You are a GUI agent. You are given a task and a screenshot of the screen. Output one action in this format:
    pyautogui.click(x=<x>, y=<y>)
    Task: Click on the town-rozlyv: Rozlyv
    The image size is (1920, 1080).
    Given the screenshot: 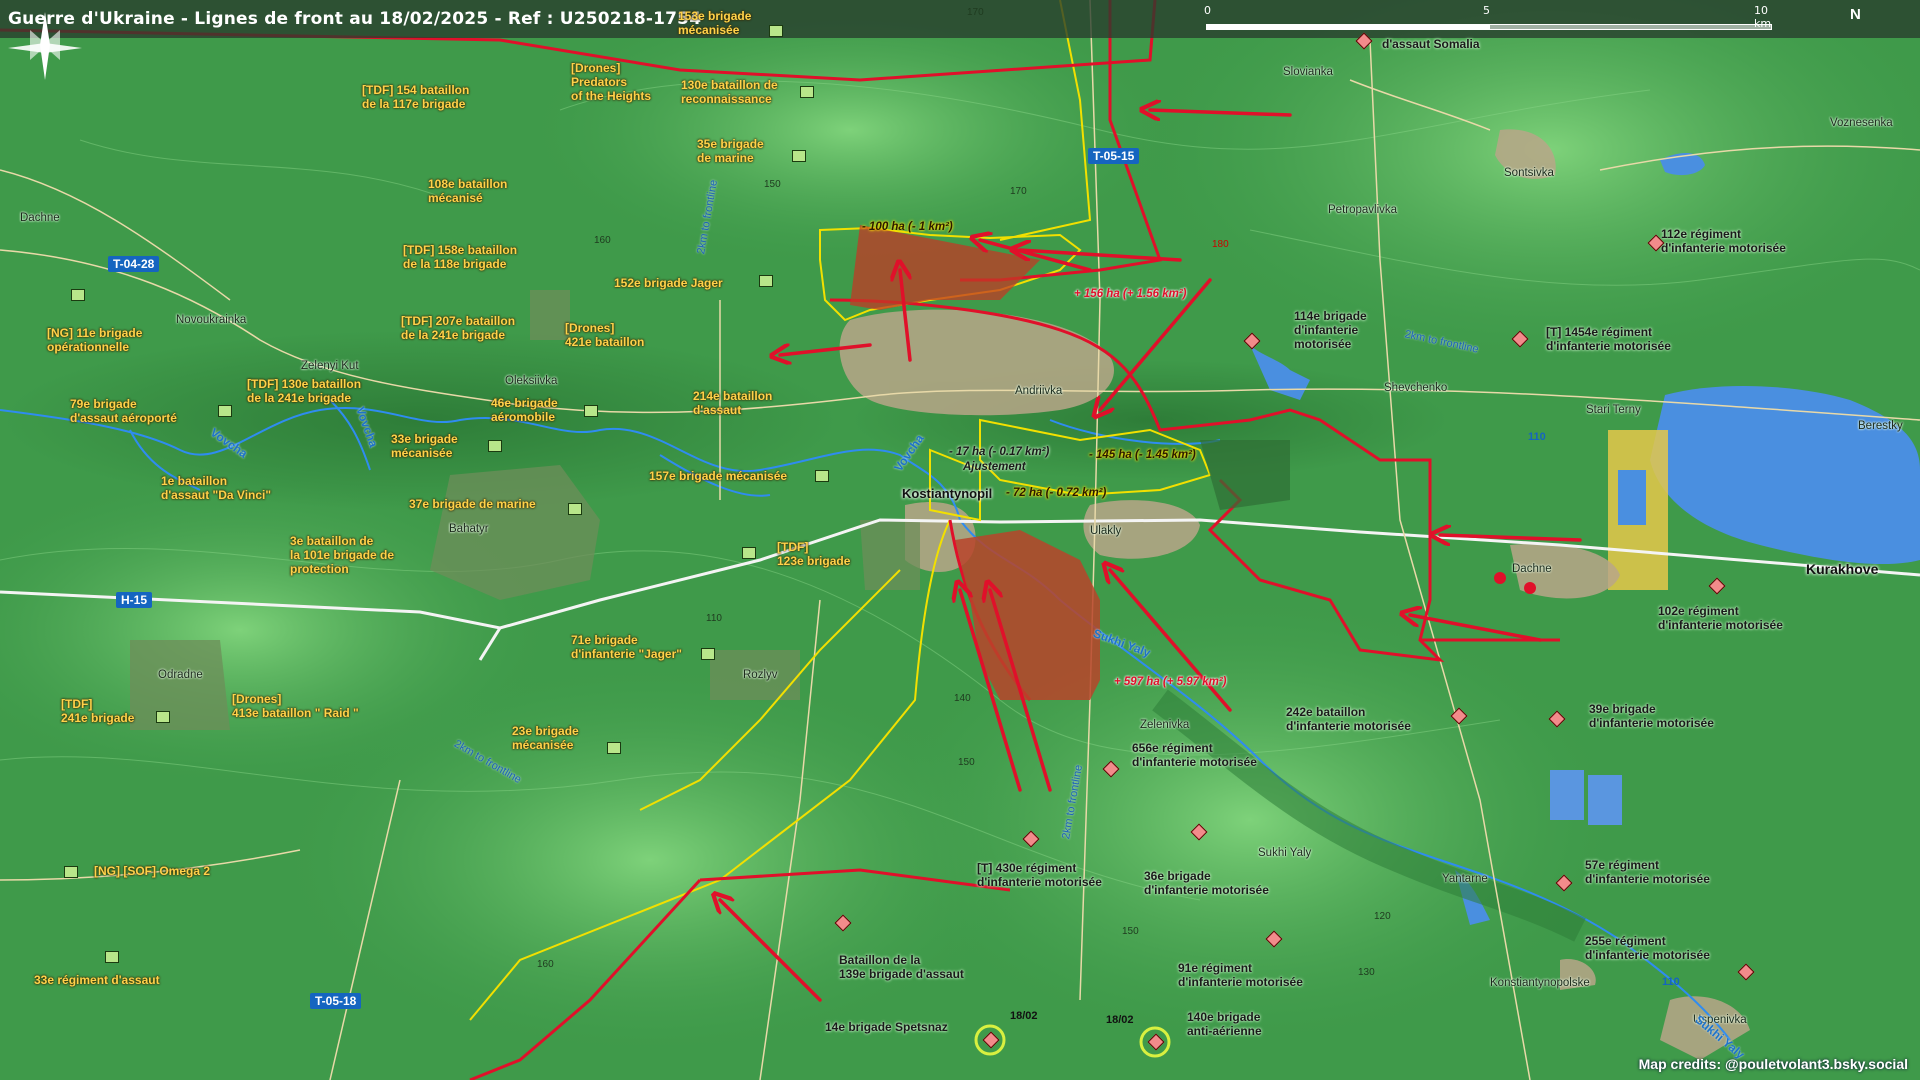 What is the action you would take?
    pyautogui.click(x=760, y=675)
    